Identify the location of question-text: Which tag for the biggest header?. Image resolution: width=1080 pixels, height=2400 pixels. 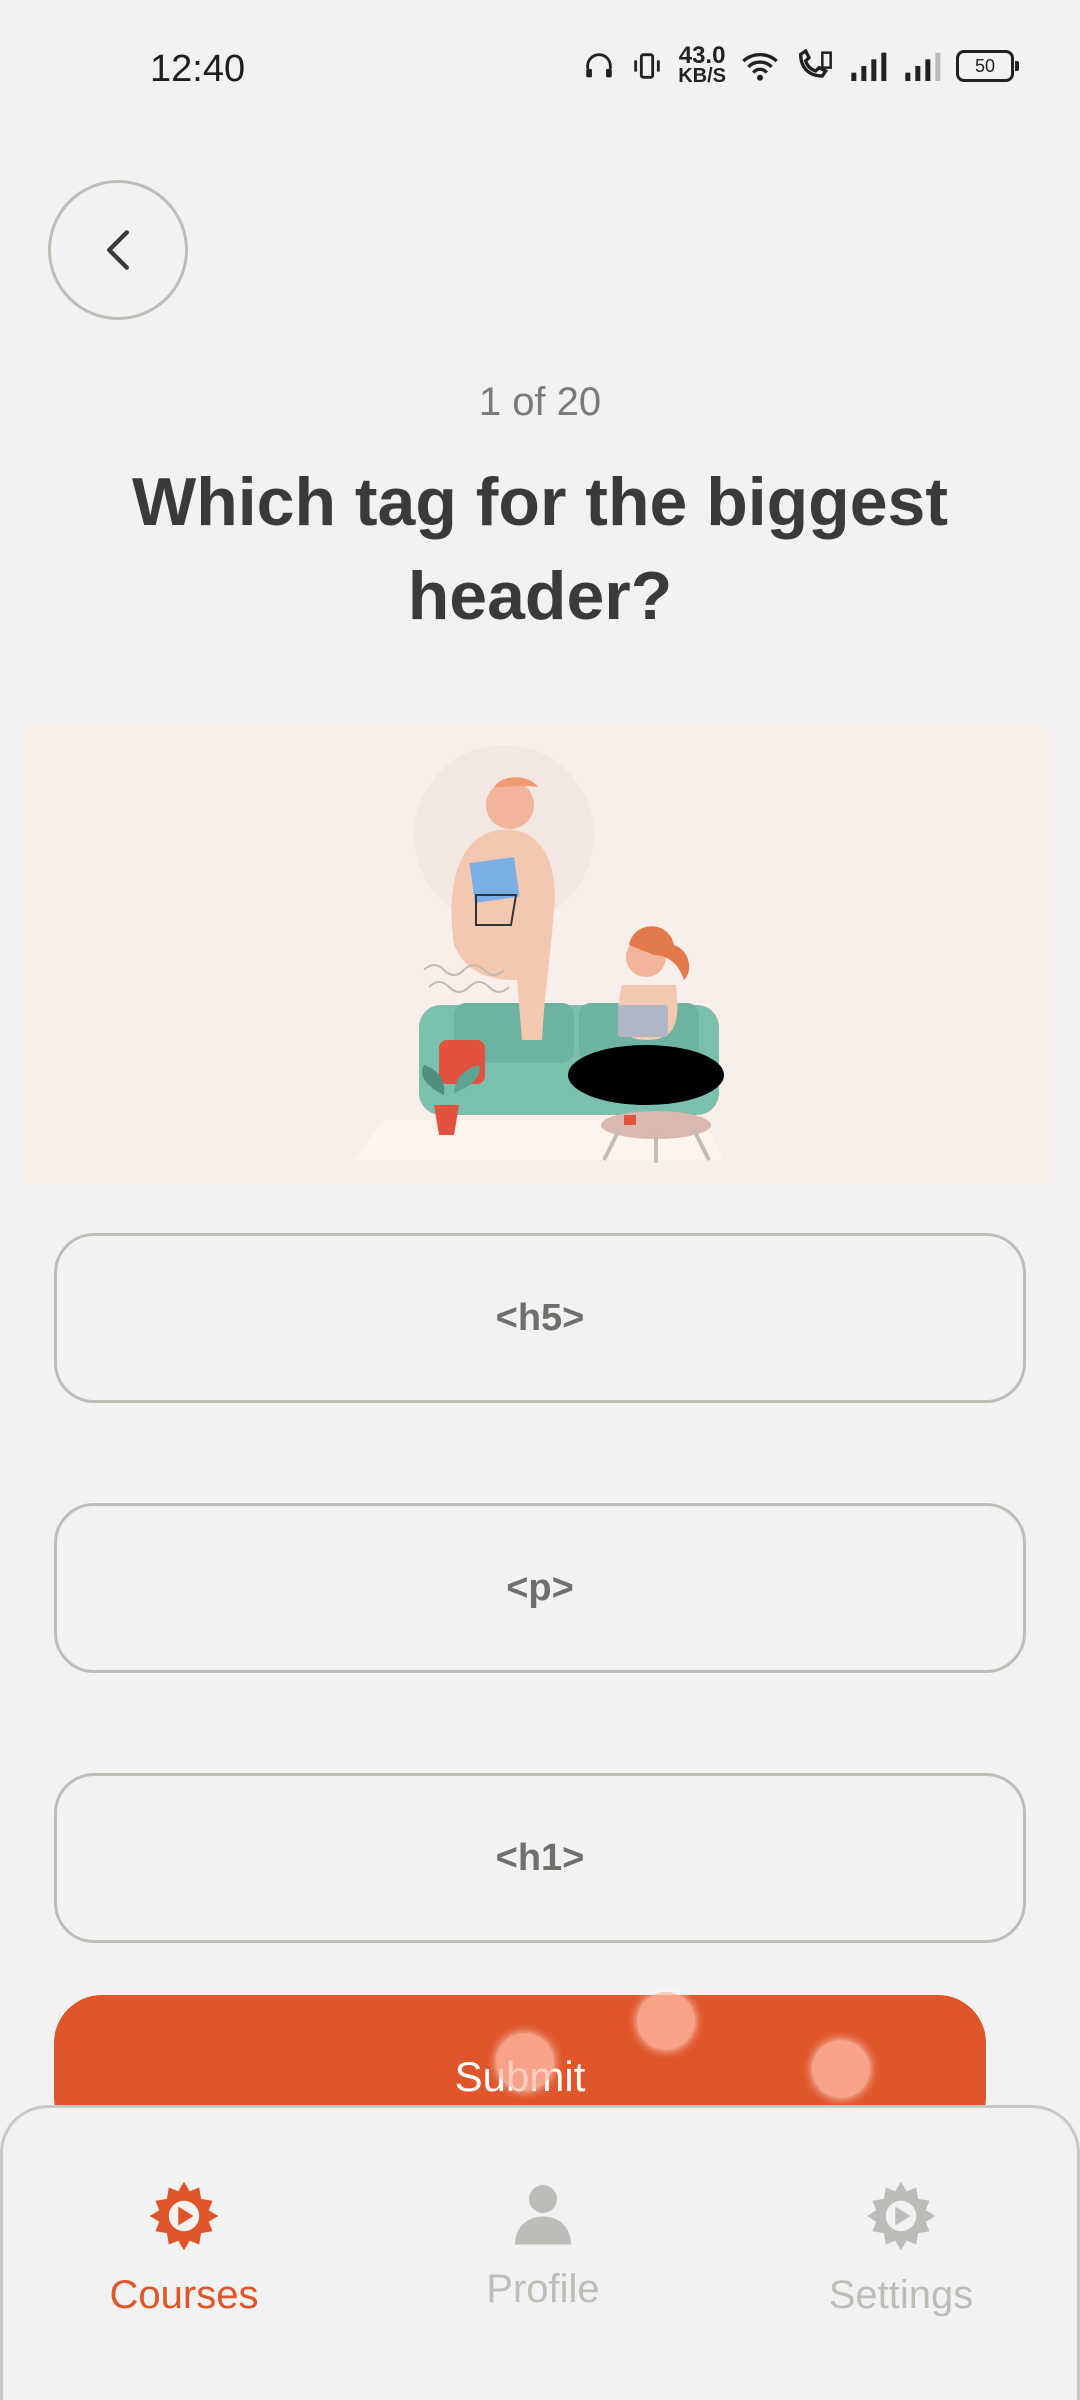
(540, 549).